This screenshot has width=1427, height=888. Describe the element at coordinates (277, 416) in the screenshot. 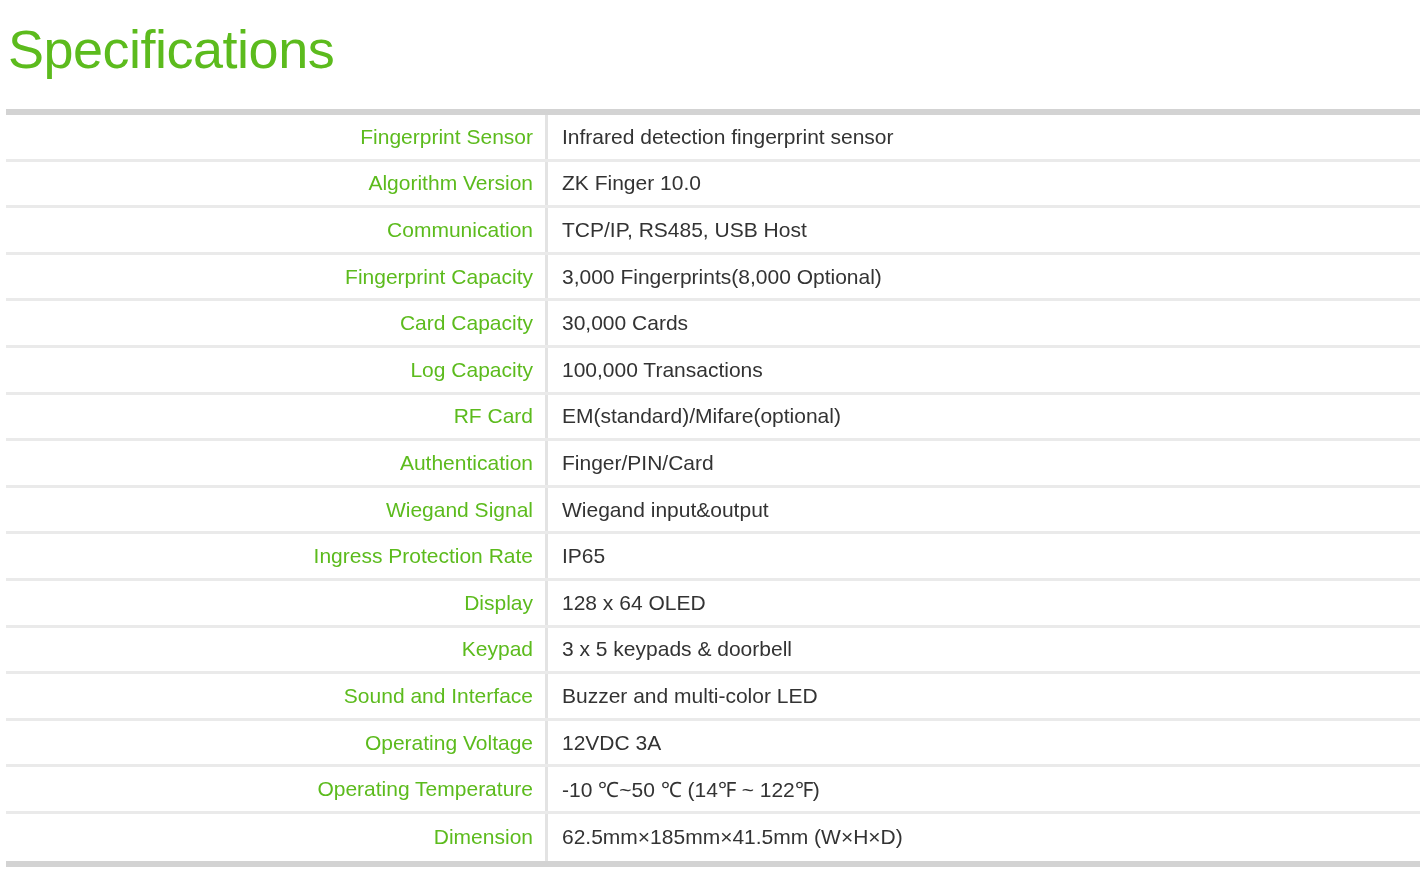

I see `spec-label: RF Card` at that location.